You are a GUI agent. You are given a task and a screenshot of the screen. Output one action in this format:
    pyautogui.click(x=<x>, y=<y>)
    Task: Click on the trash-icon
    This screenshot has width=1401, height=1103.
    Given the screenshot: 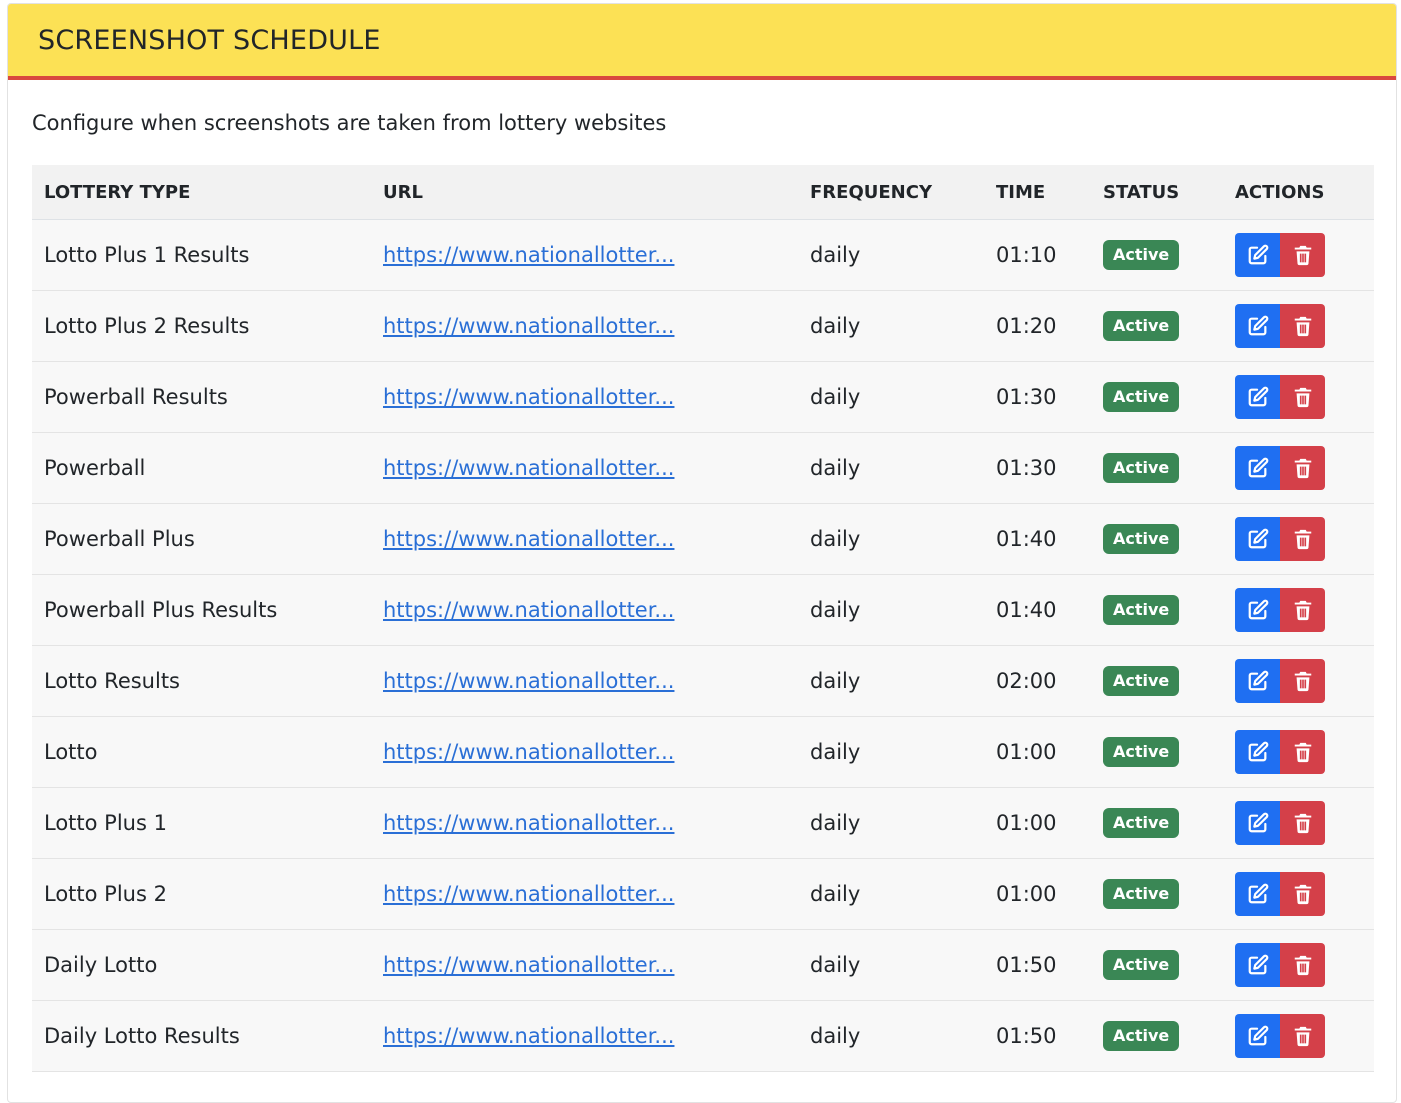 What is the action you would take?
    pyautogui.click(x=1302, y=965)
    